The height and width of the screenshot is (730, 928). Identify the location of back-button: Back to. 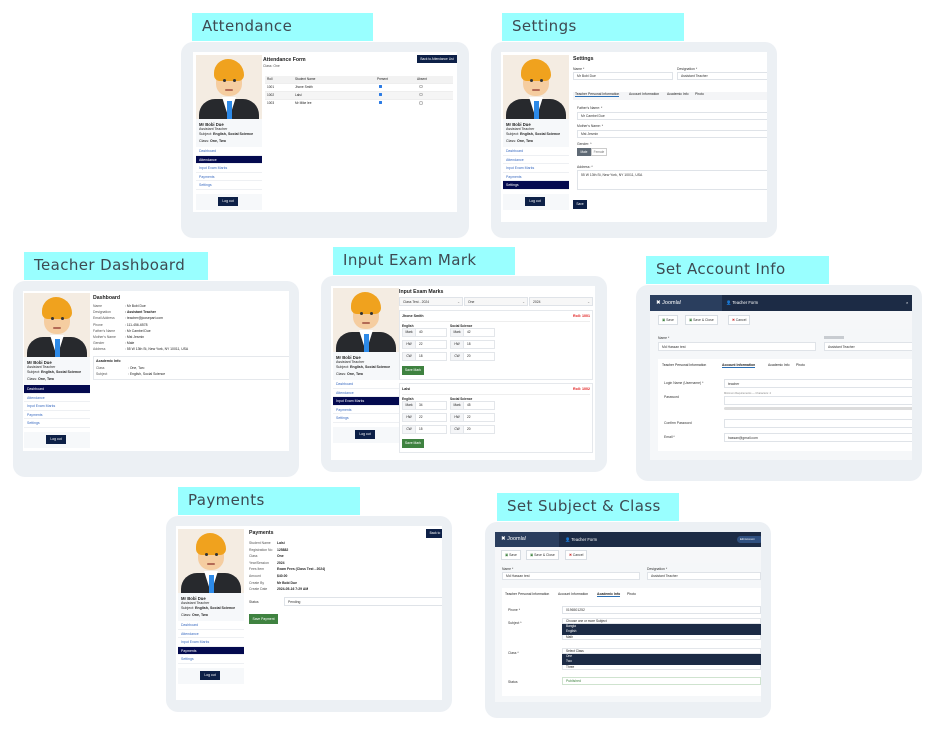
(434, 533).